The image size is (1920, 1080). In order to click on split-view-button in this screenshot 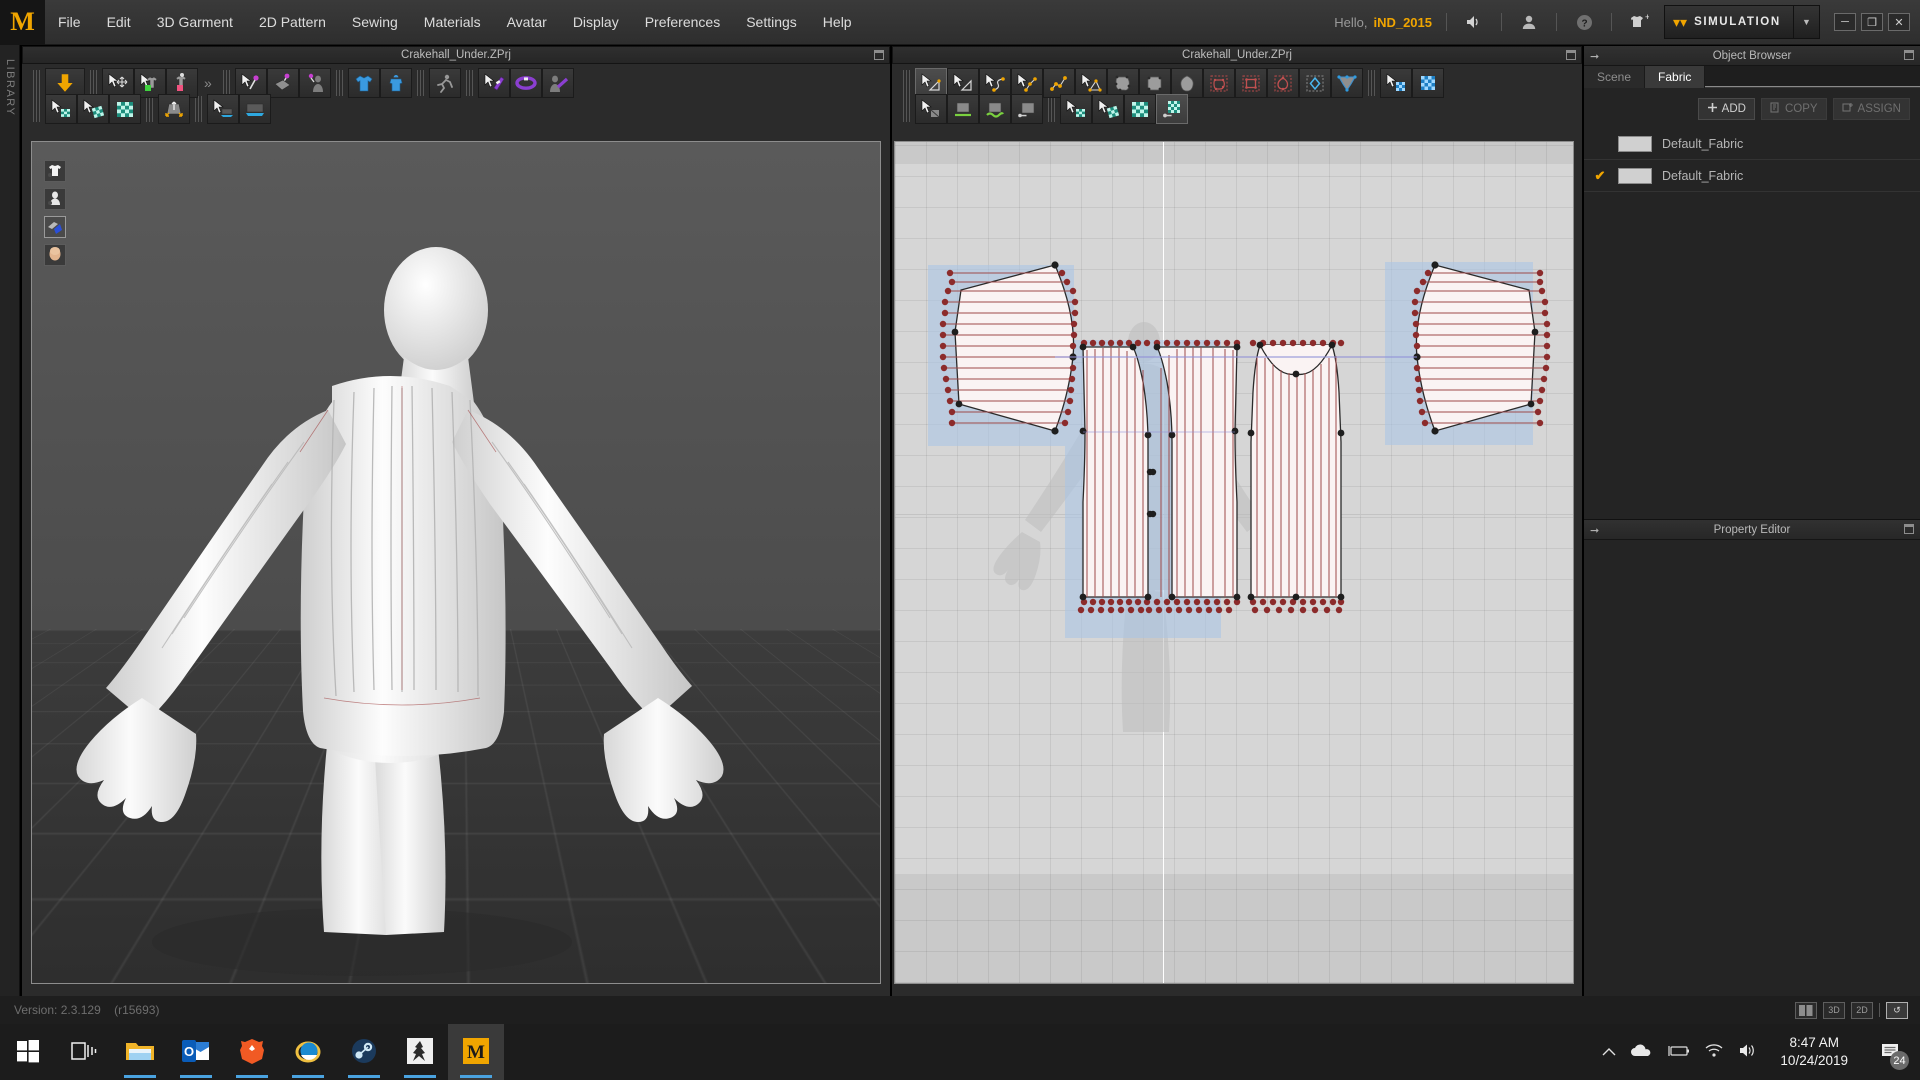, I will do `click(1806, 1010)`.